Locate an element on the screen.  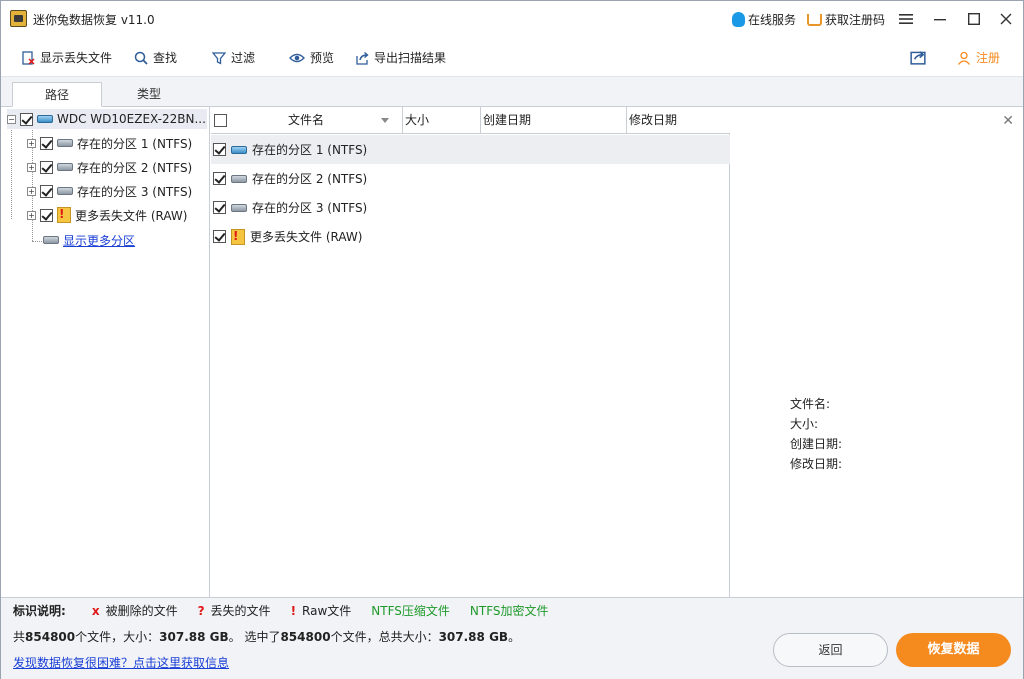
share-button is located at coordinates (918, 57).